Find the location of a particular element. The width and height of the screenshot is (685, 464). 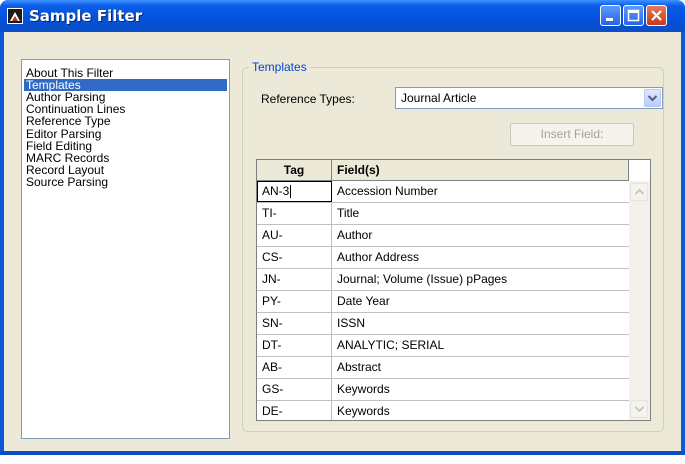

table-row: CS- Author Address is located at coordinates (443, 258).